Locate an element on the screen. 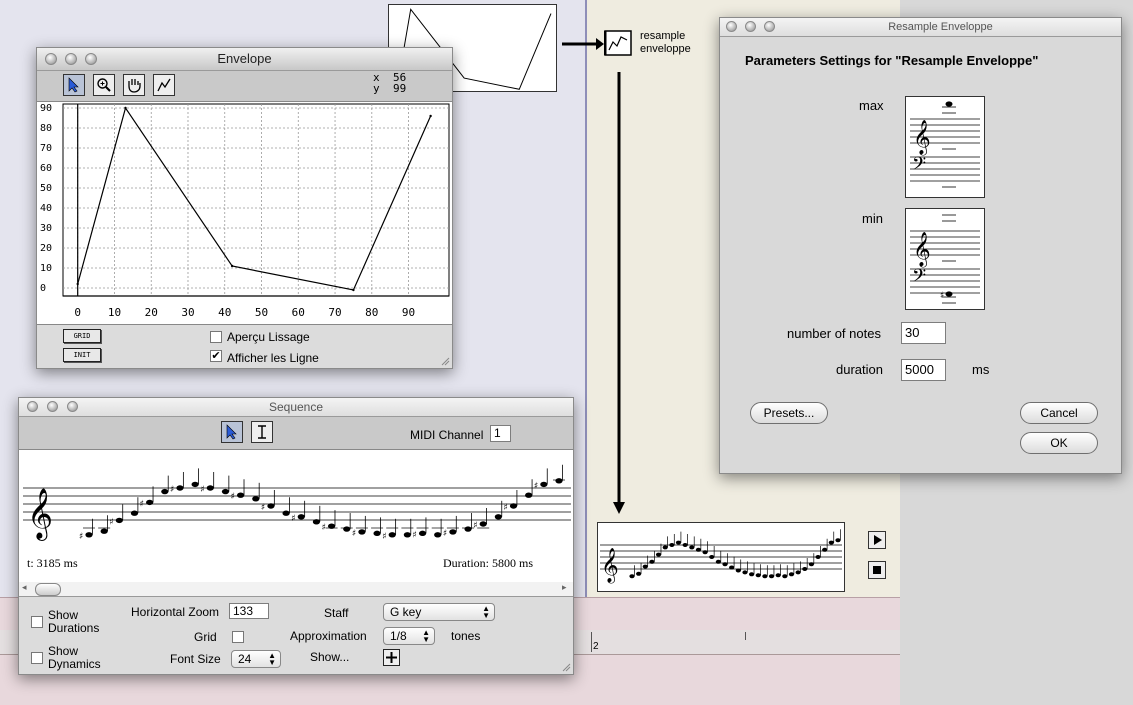 The width and height of the screenshot is (1133, 705). arrow-cursor-icon is located at coordinates (73, 85).